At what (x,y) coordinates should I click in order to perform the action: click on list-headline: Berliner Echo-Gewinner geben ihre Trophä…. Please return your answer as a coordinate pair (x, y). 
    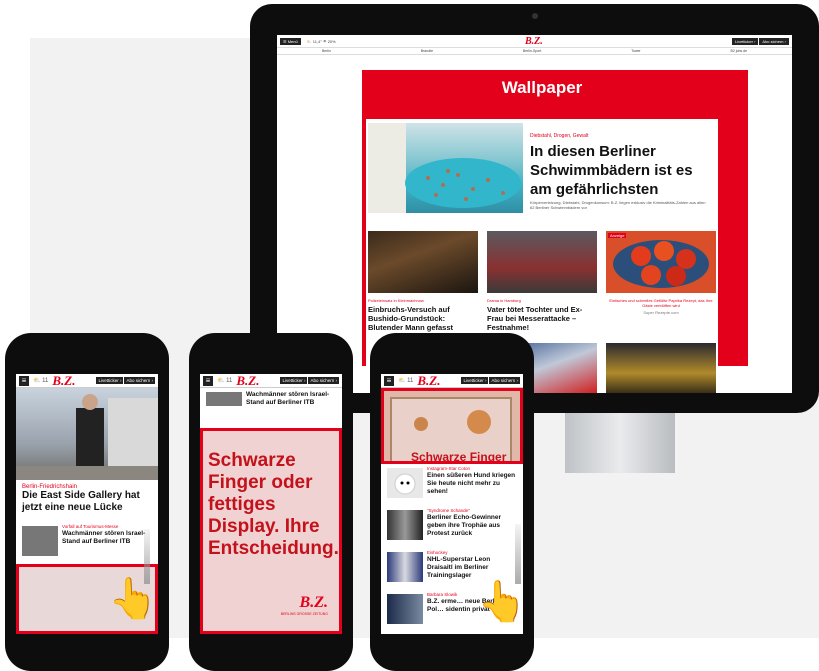
    Looking at the image, I should click on (464, 525).